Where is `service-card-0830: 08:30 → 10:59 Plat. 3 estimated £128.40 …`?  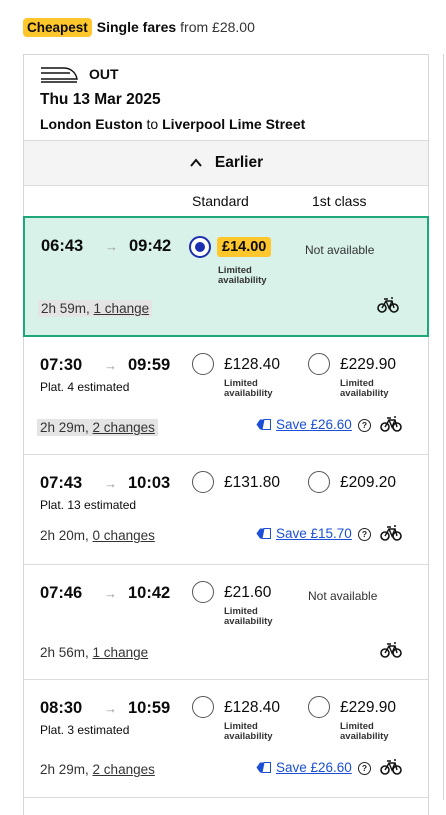
service-card-0830: 08:30 → 10:59 Plat. 3 estimated £128.40 … is located at coordinates (226, 739).